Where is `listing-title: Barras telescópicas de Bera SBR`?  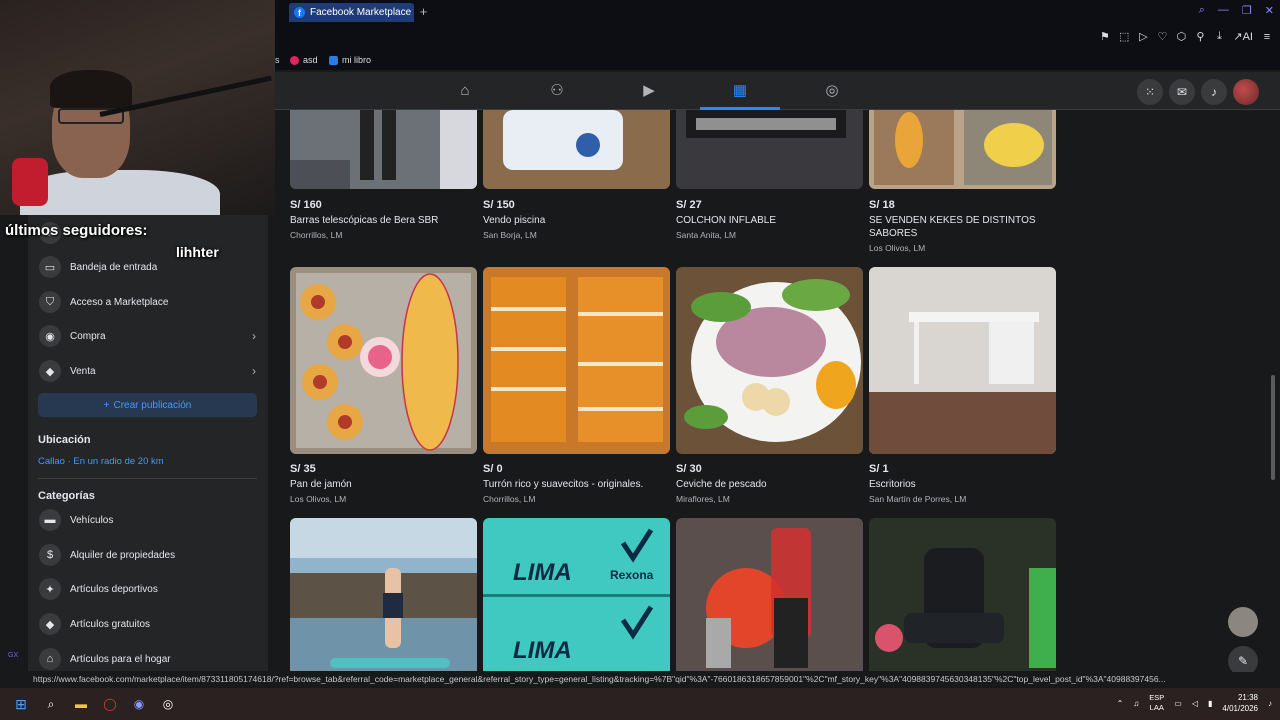
listing-title: Barras telescópicas de Bera SBR is located at coordinates (383, 220).